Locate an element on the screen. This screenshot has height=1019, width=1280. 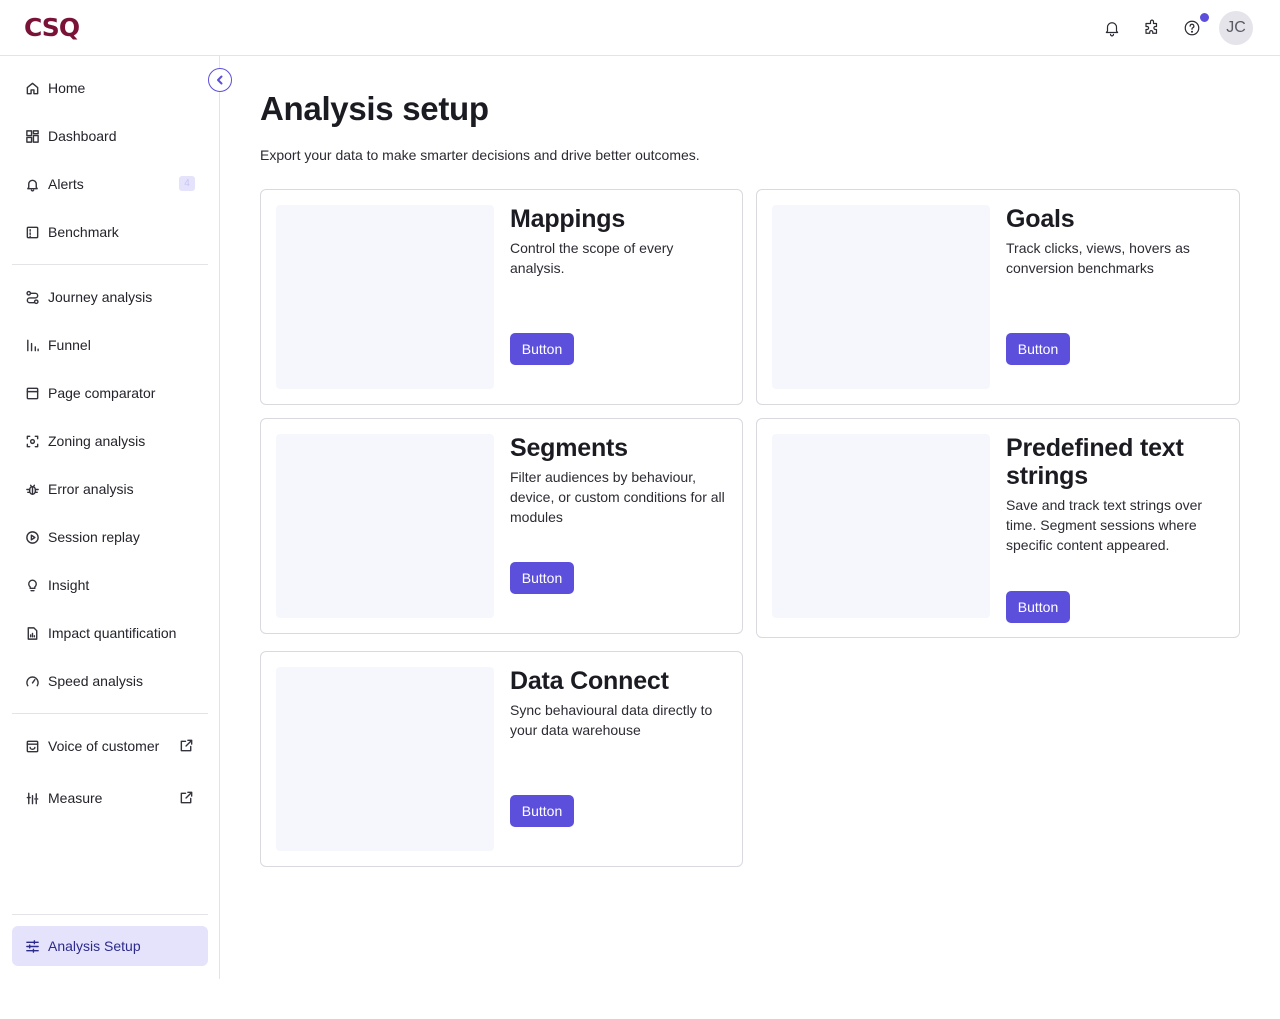
sidebar-item-page-comparator: Page comparator is located at coordinates (110, 393).